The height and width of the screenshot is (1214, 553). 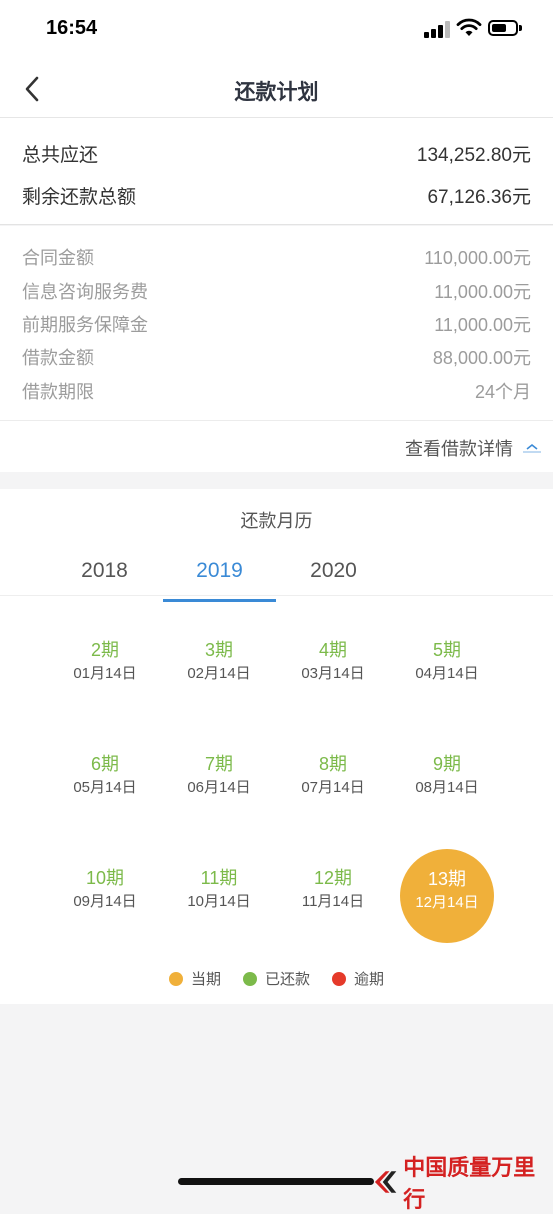 What do you see at coordinates (437, 29) in the screenshot?
I see `cellular-signal-icon` at bounding box center [437, 29].